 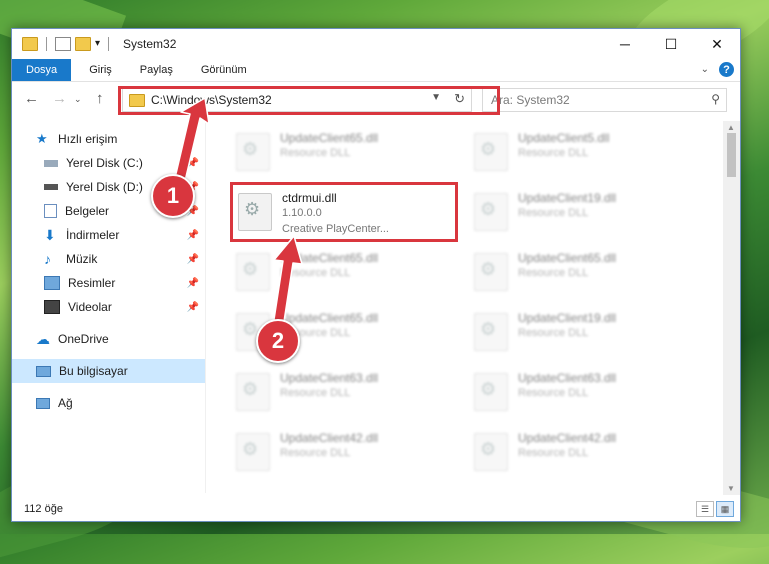 What do you see at coordinates (344, 212) in the screenshot?
I see `file-highlight` at bounding box center [344, 212].